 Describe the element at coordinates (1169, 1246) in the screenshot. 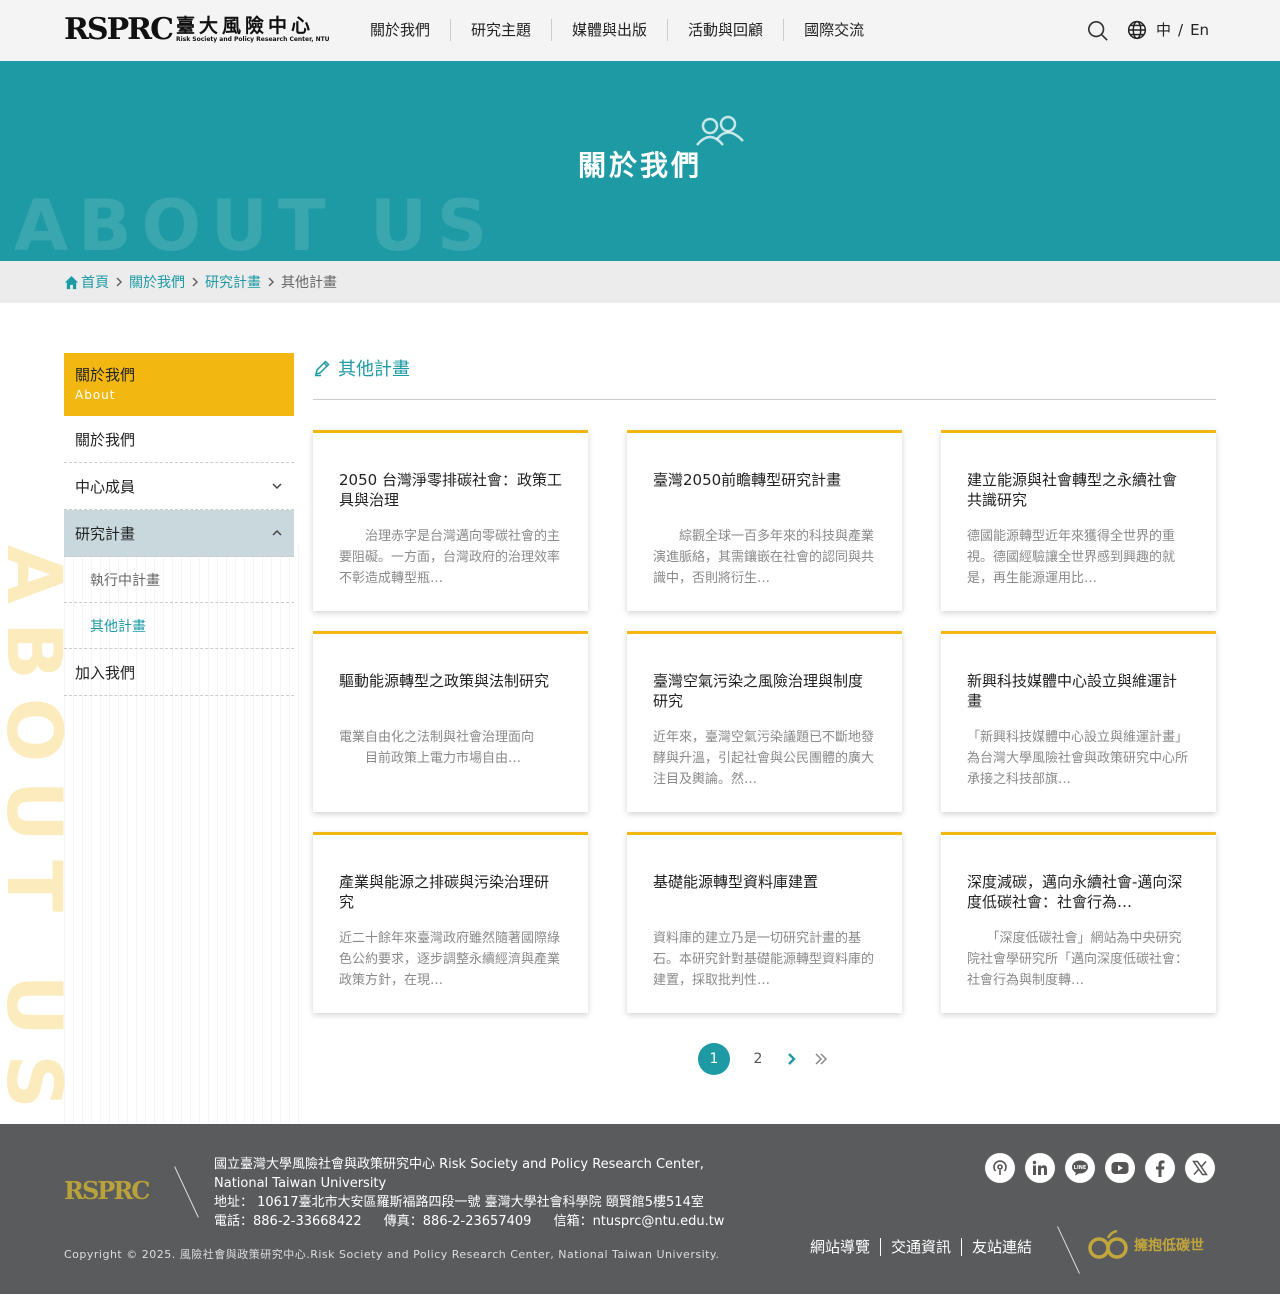

I see `low-carbon-logo-text: 擁抱低碳世` at that location.